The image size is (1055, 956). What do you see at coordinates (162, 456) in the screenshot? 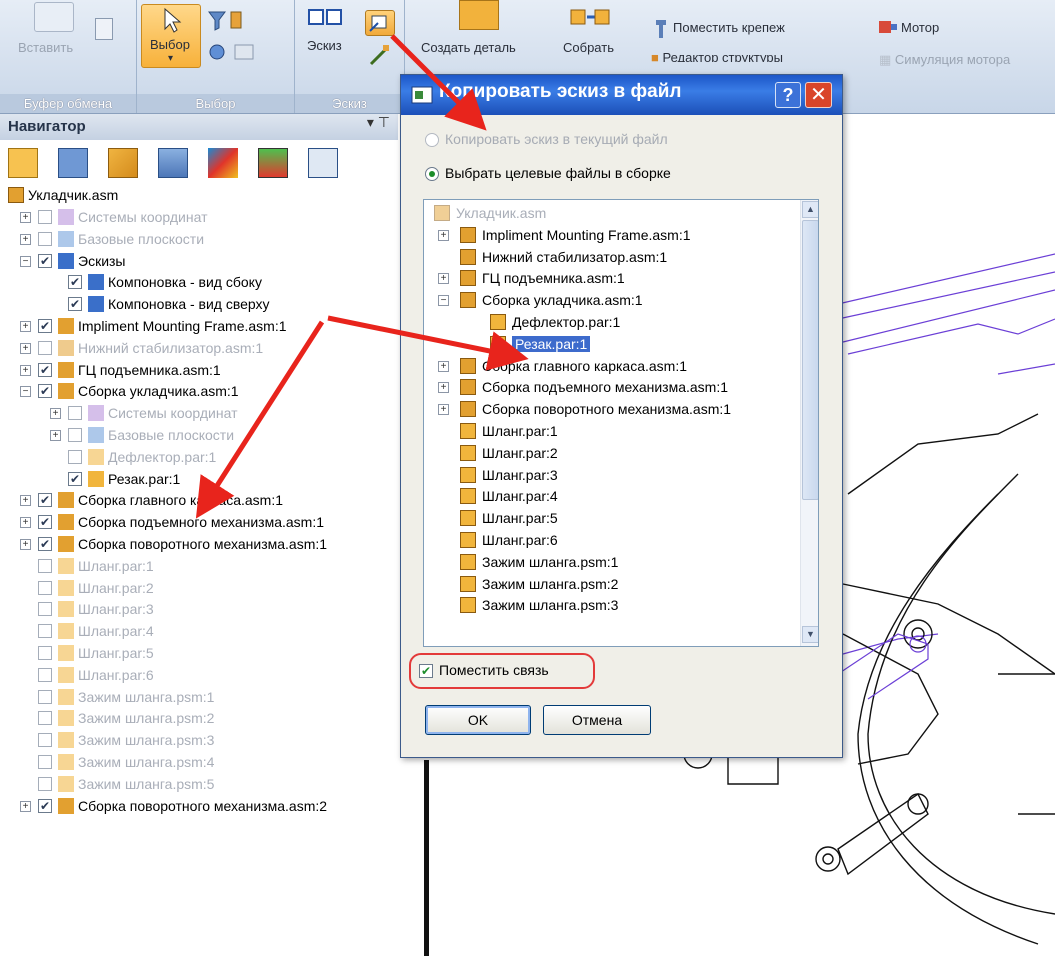
I see `tree-item-label: Дефлектор.par:1` at bounding box center [162, 456].